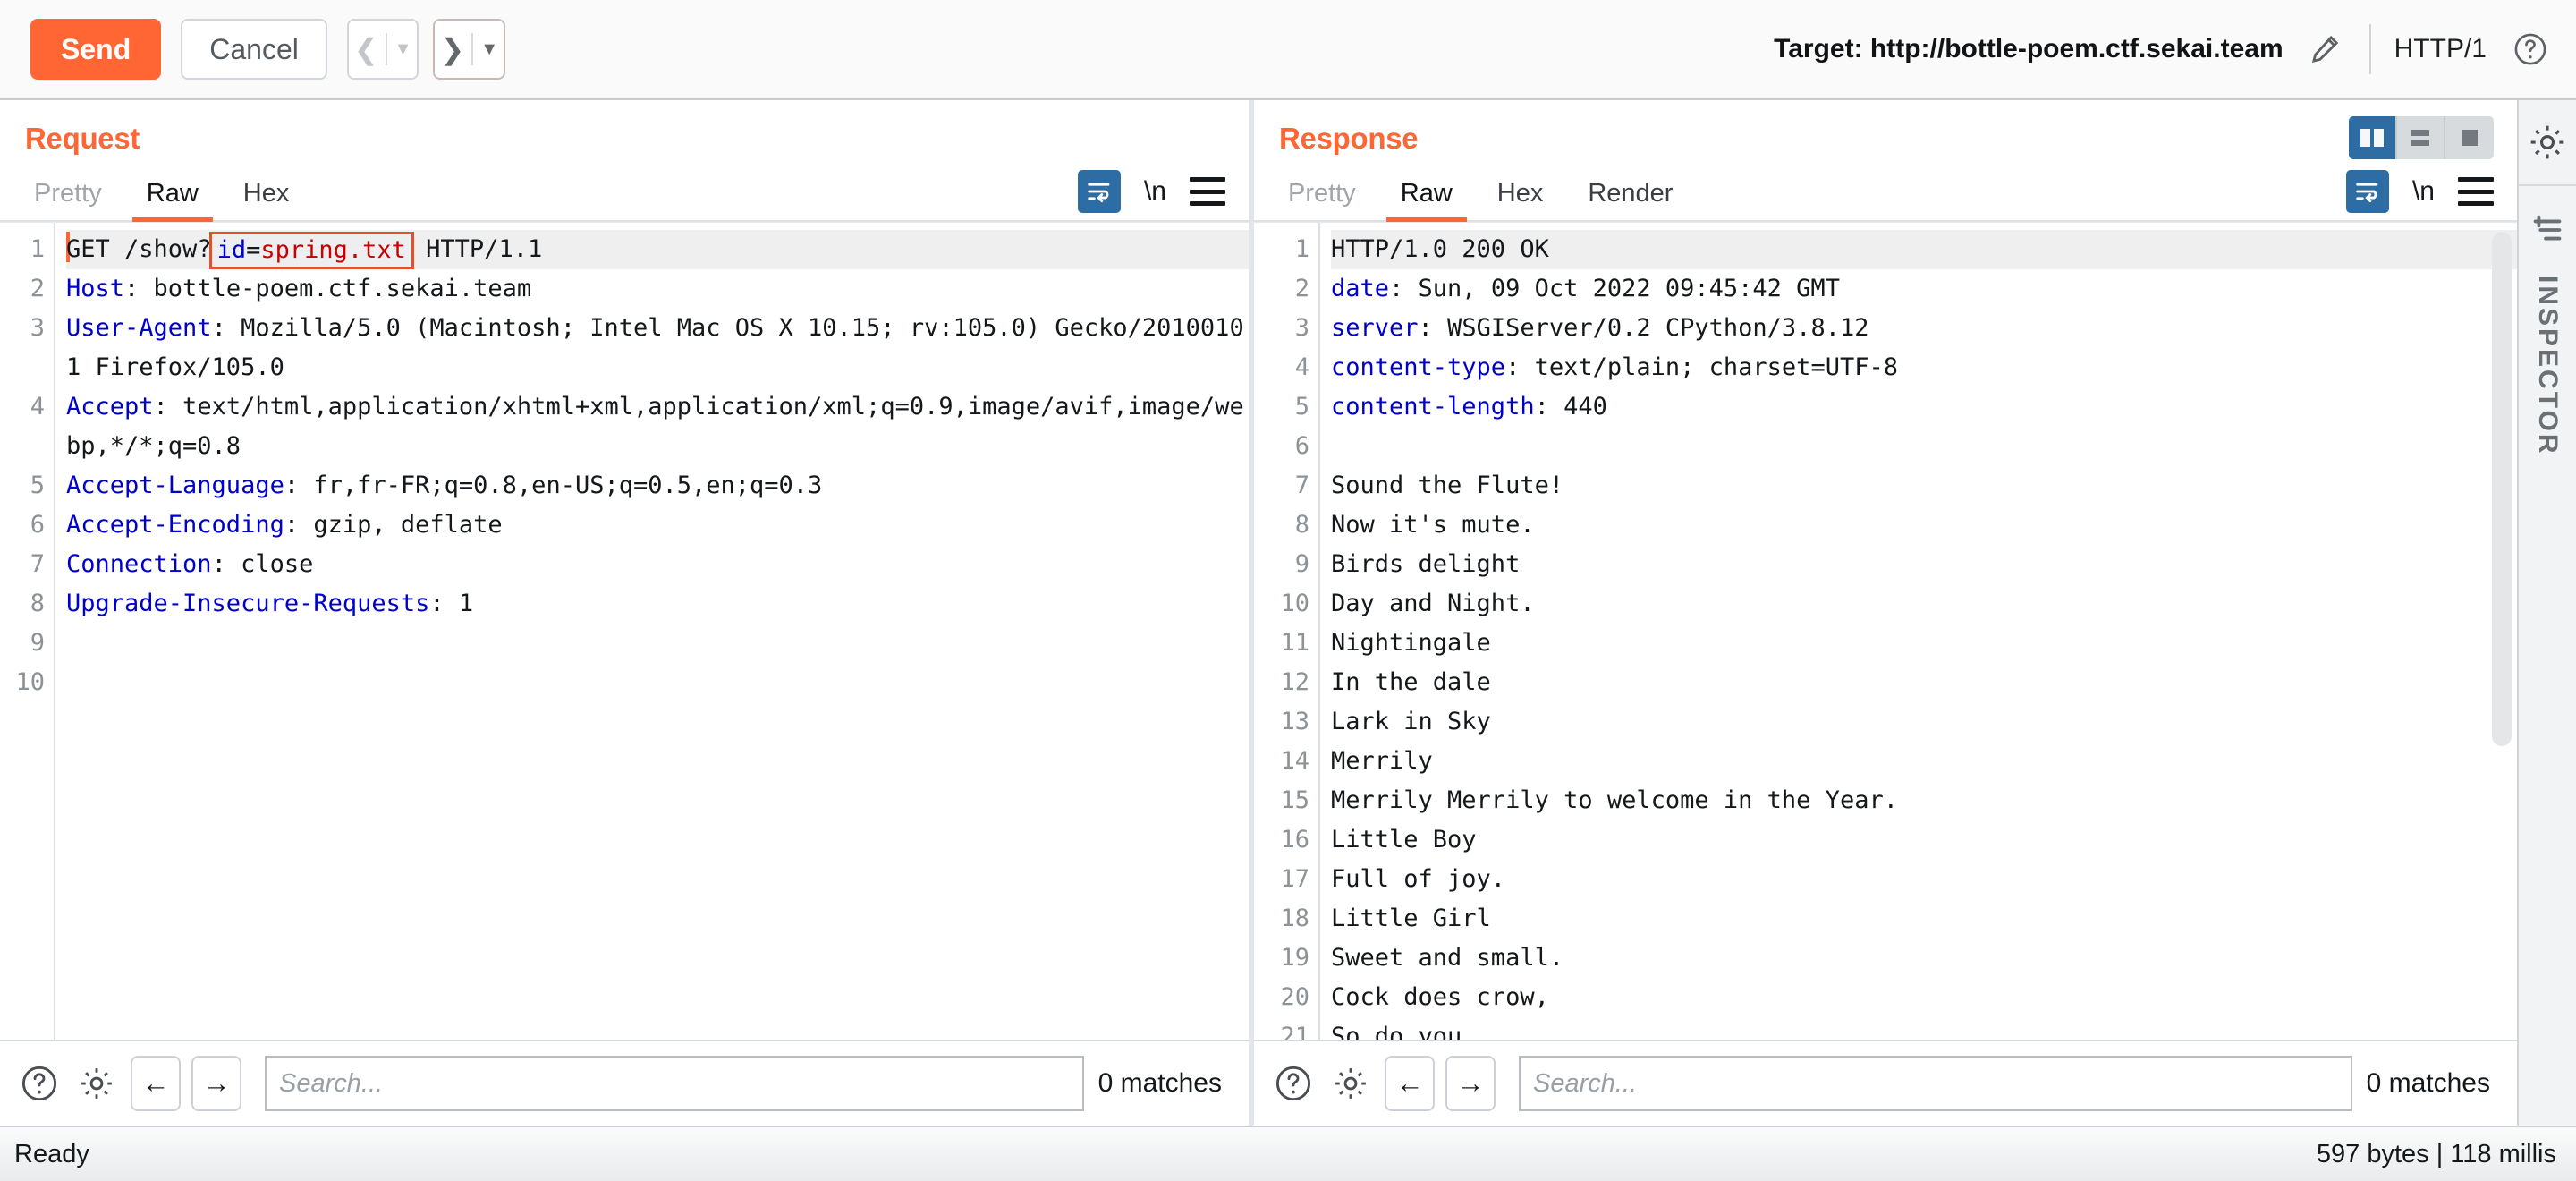 The image size is (2576, 1181). Describe the element at coordinates (284, 525) in the screenshot. I see `code-line: Accept-Encoding: gzip, deflate` at that location.